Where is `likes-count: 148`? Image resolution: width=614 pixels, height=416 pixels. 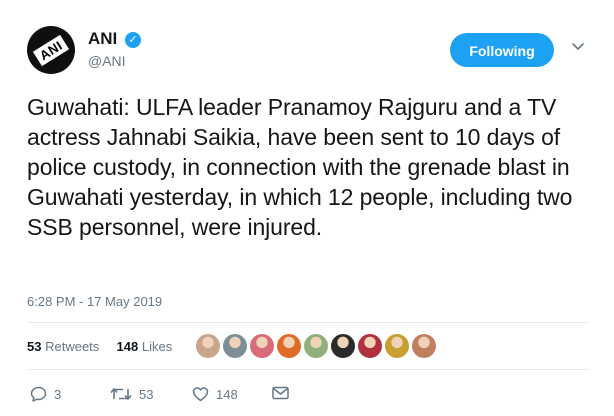 likes-count: 148 is located at coordinates (128, 346).